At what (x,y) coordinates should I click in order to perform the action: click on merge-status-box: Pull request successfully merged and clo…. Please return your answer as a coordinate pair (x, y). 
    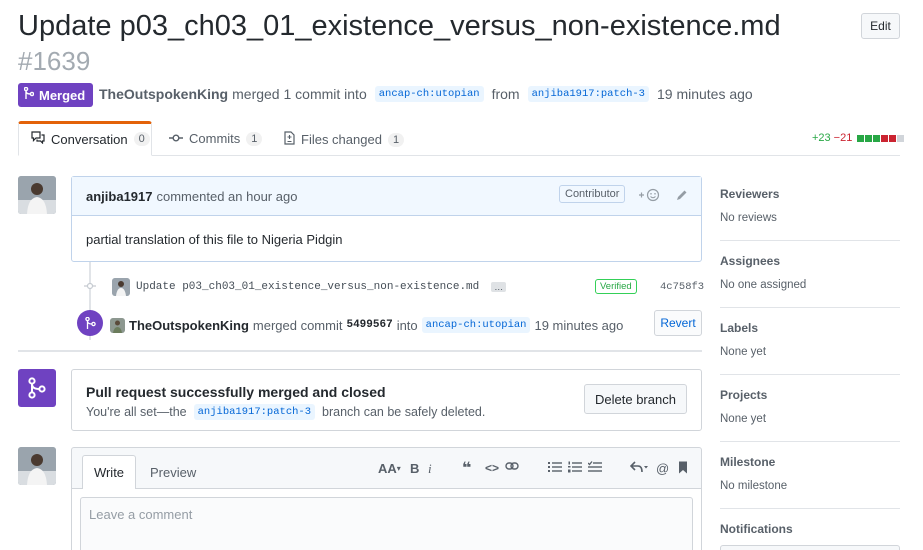
    Looking at the image, I should click on (386, 400).